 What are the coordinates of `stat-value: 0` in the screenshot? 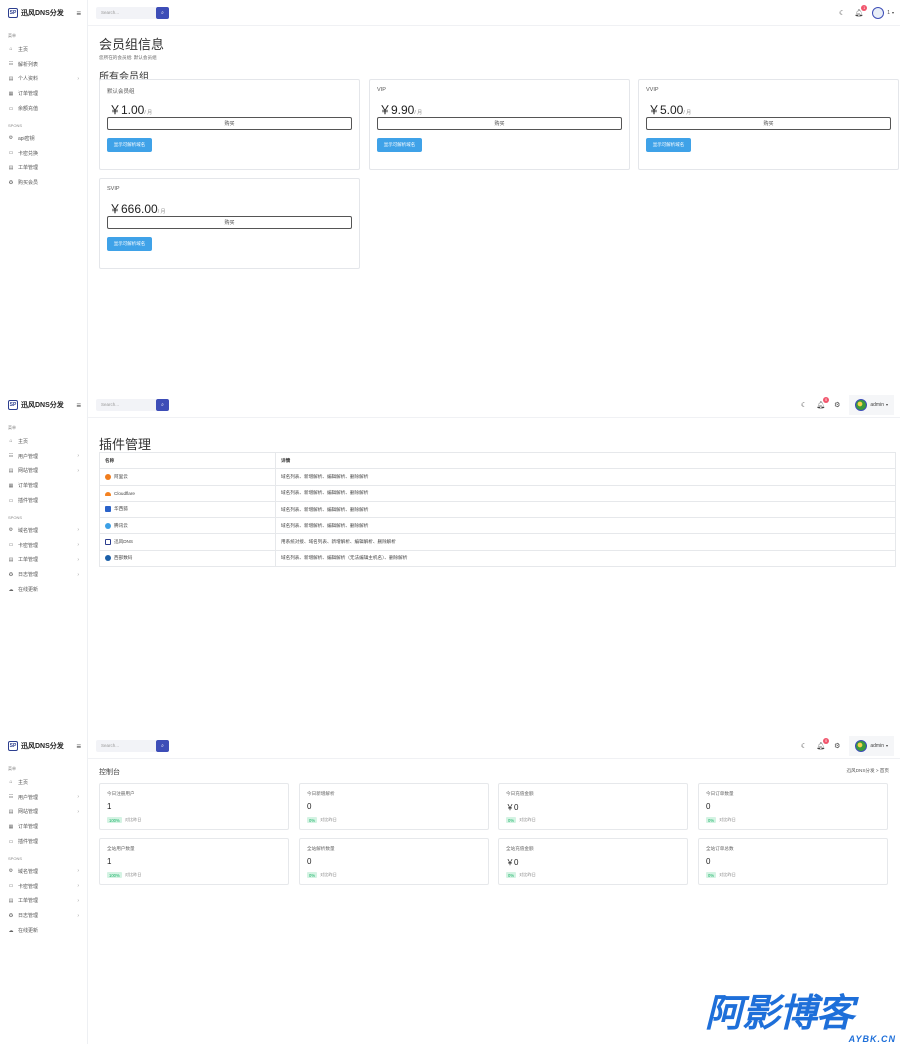 It's located at (309, 806).